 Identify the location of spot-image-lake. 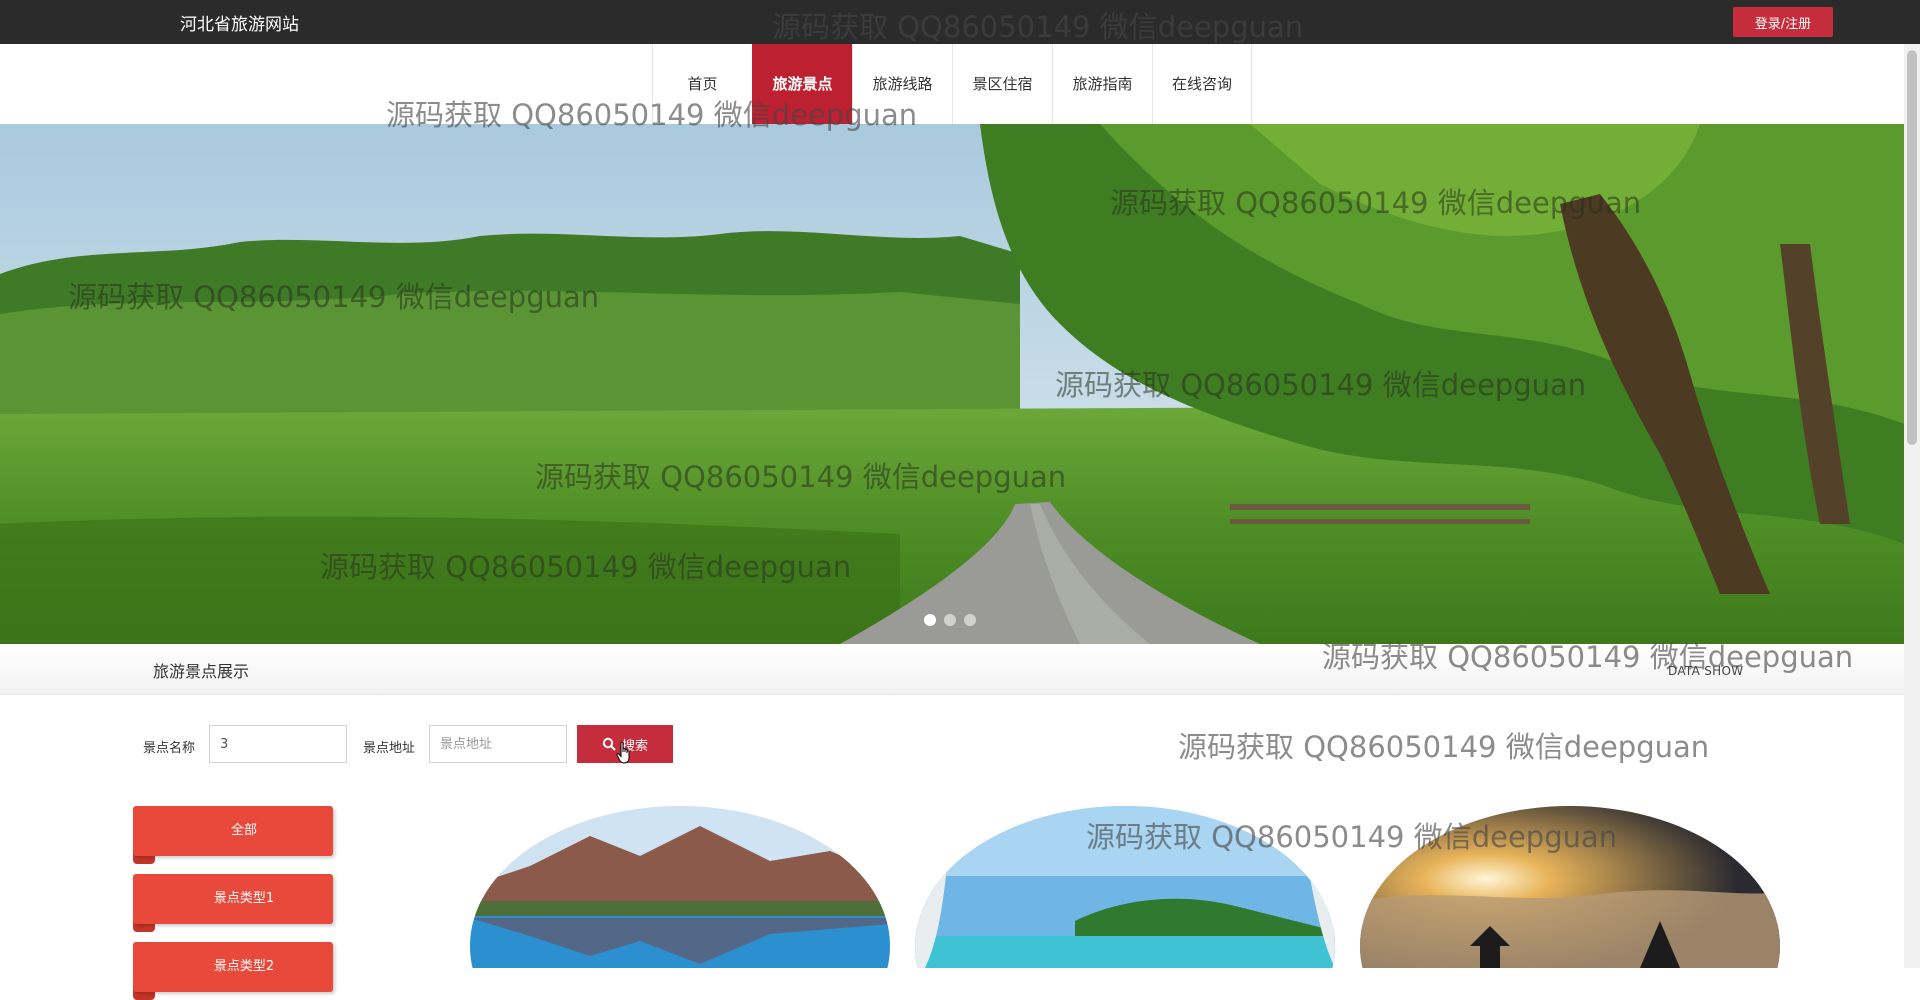
(680, 887).